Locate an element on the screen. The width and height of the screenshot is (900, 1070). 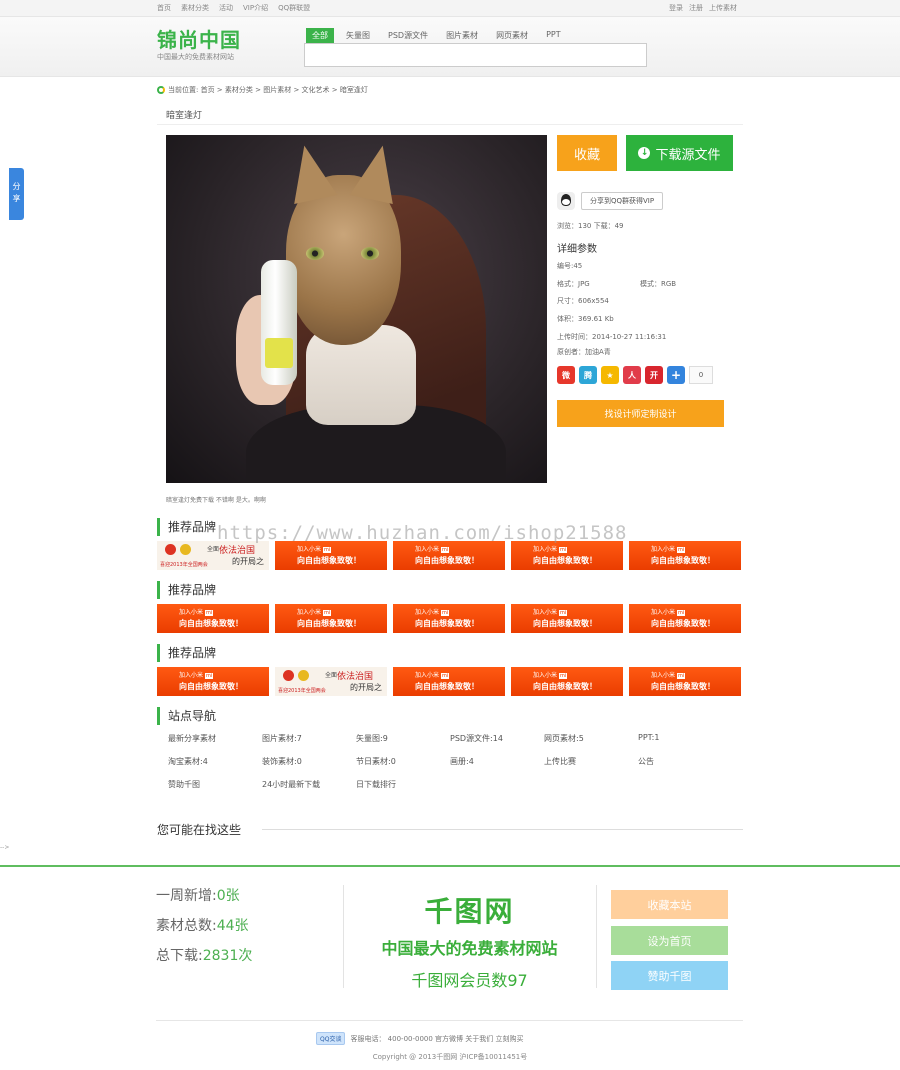
stat-value: 0张 is located at coordinates (228, 896).